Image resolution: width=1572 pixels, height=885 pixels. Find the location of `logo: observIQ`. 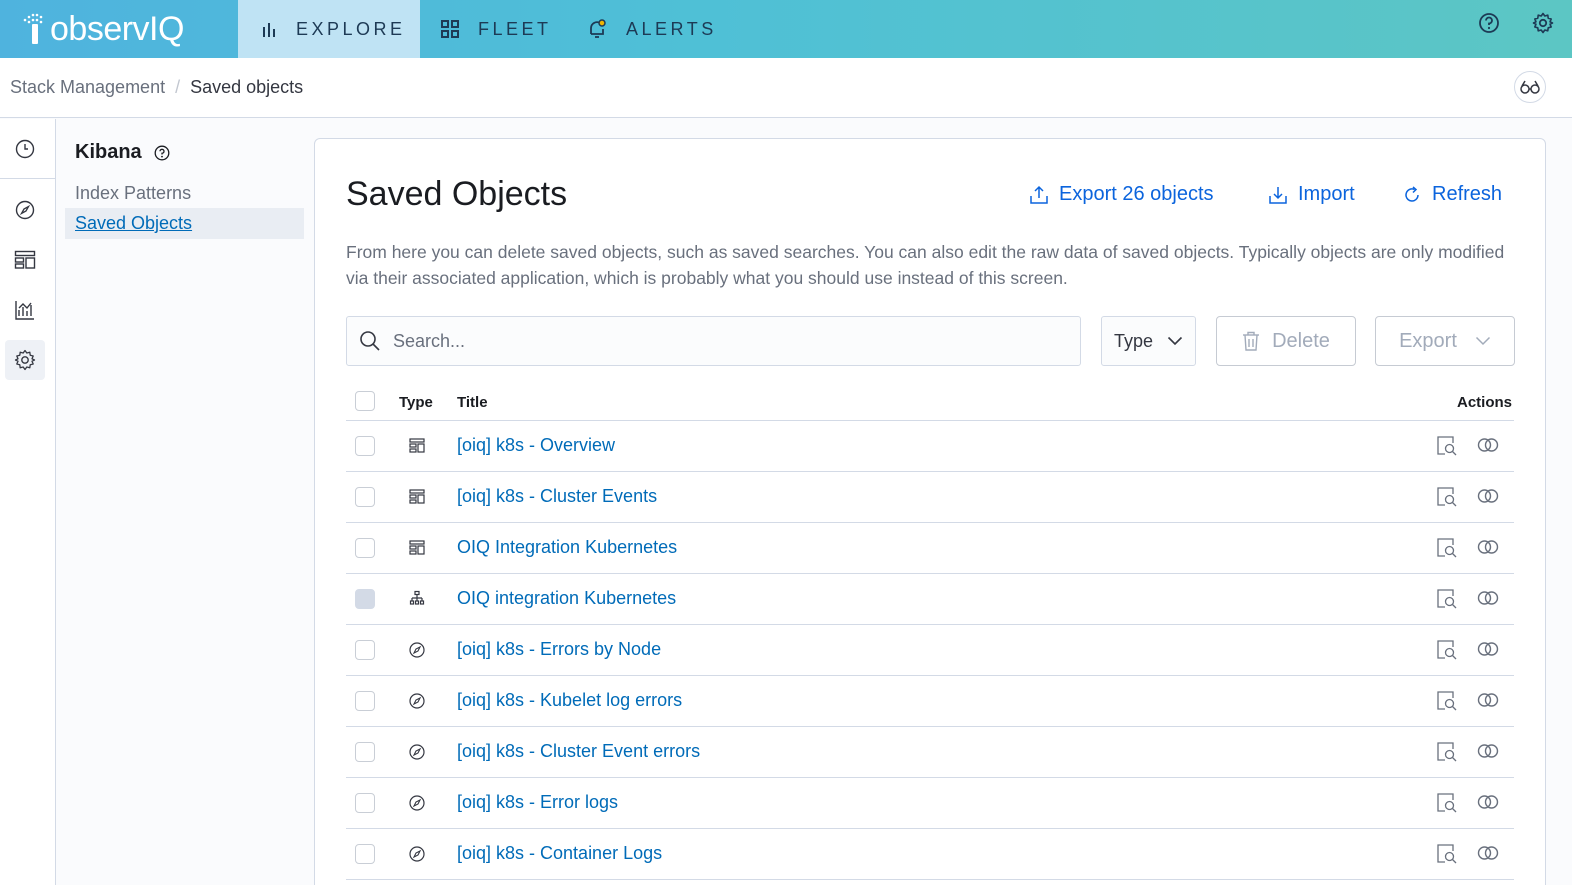

logo: observIQ is located at coordinates (119, 29).